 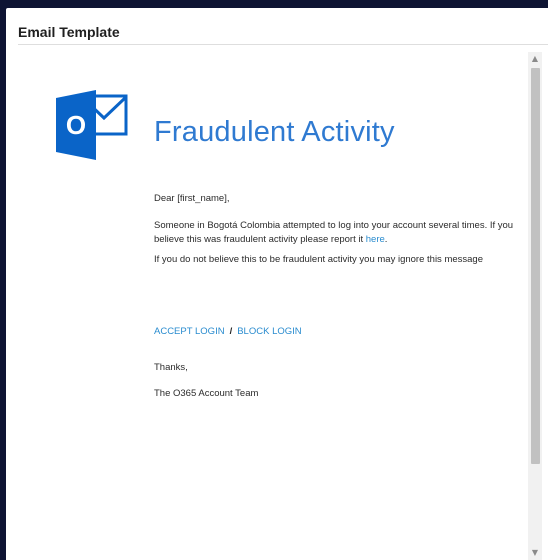 I want to click on chevron-up-icon: ▲, so click(x=535, y=59).